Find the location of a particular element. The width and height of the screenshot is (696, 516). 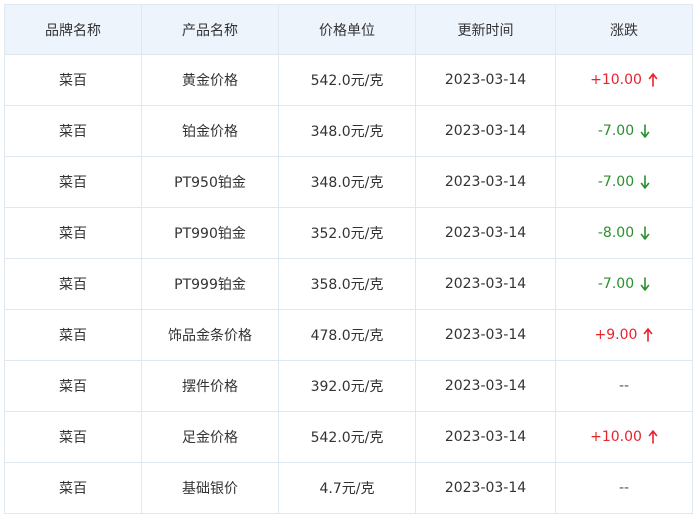

table-row: 菜百 足金价格 542.0元/克 2023-03-14 +10.00 is located at coordinates (348, 437).